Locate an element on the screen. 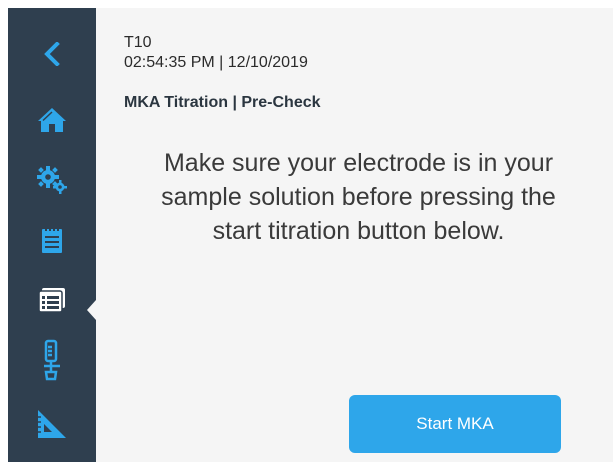  notepad-icon is located at coordinates (52, 240).